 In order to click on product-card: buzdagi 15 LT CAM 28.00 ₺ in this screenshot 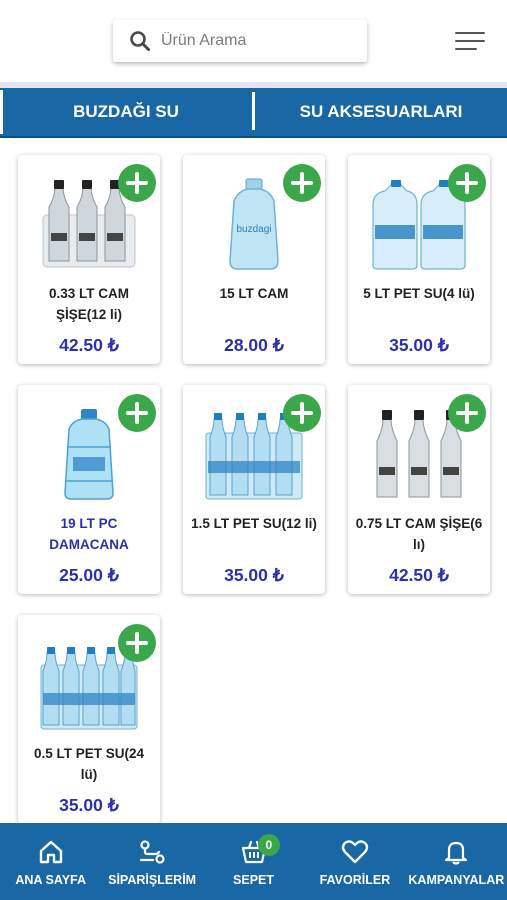, I will do `click(254, 259)`.